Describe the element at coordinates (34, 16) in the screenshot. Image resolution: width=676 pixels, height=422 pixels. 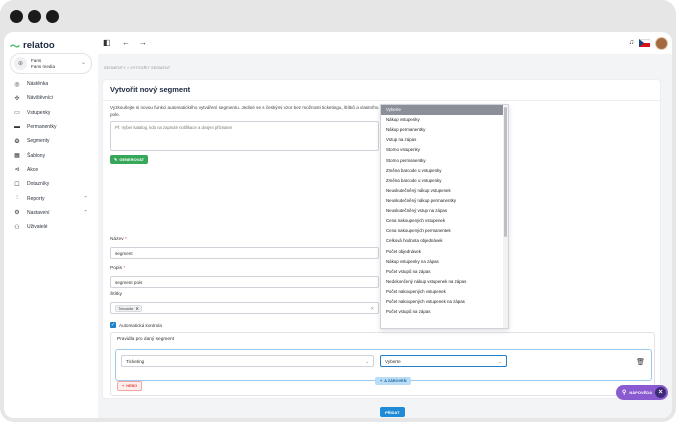
I see `window-dot-minimize` at that location.